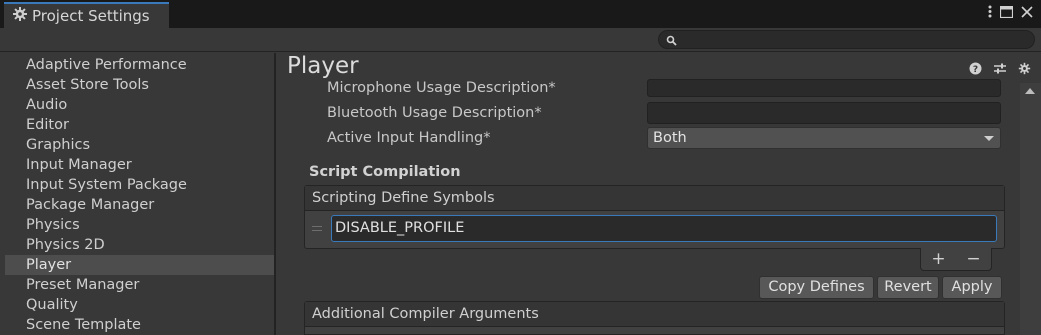 The height and width of the screenshot is (335, 1041). Describe the element at coordinates (654, 198) in the screenshot. I see `list-header: Scripting Define Symbols` at that location.